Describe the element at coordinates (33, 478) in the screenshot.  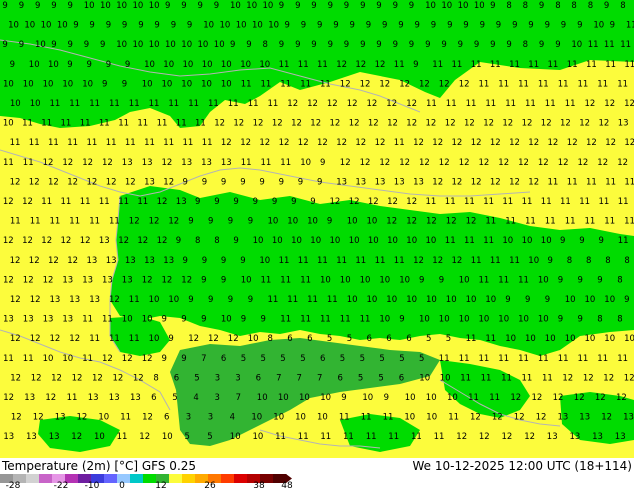
I see `legend-swatch` at that location.